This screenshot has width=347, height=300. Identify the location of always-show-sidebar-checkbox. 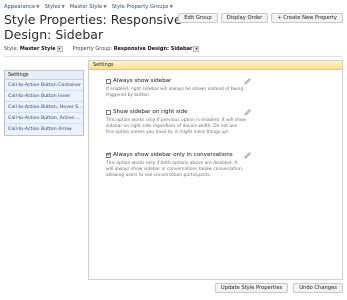
(108, 81).